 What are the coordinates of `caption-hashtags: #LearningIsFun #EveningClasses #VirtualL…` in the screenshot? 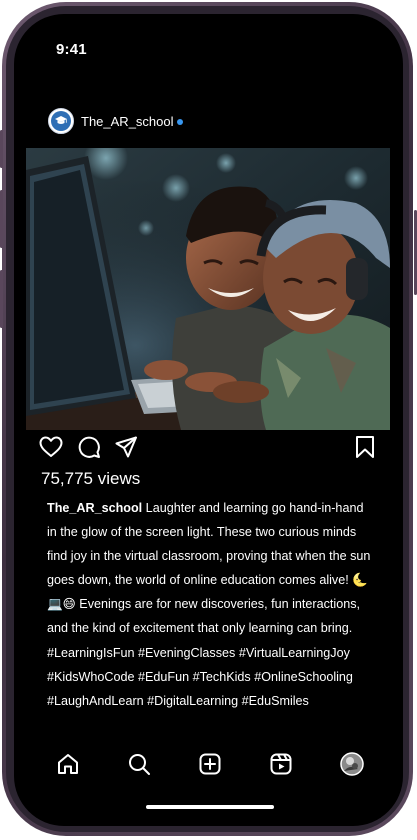 It's located at (209, 677).